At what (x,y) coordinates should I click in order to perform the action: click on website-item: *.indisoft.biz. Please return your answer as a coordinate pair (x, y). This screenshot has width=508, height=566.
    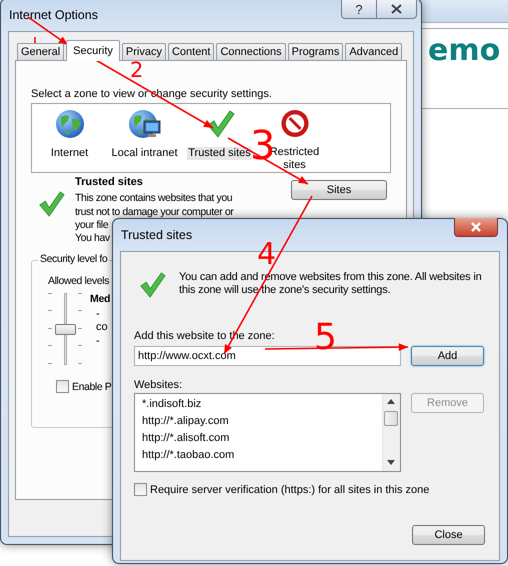
    Looking at the image, I should click on (262, 404).